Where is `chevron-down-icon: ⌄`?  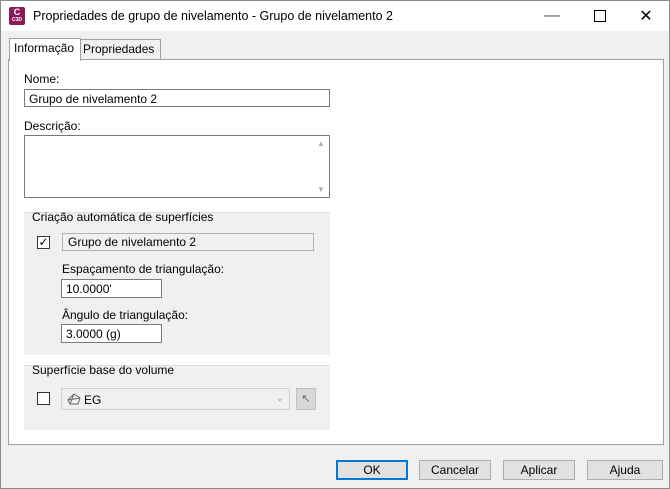 chevron-down-icon: ⌄ is located at coordinates (279, 398).